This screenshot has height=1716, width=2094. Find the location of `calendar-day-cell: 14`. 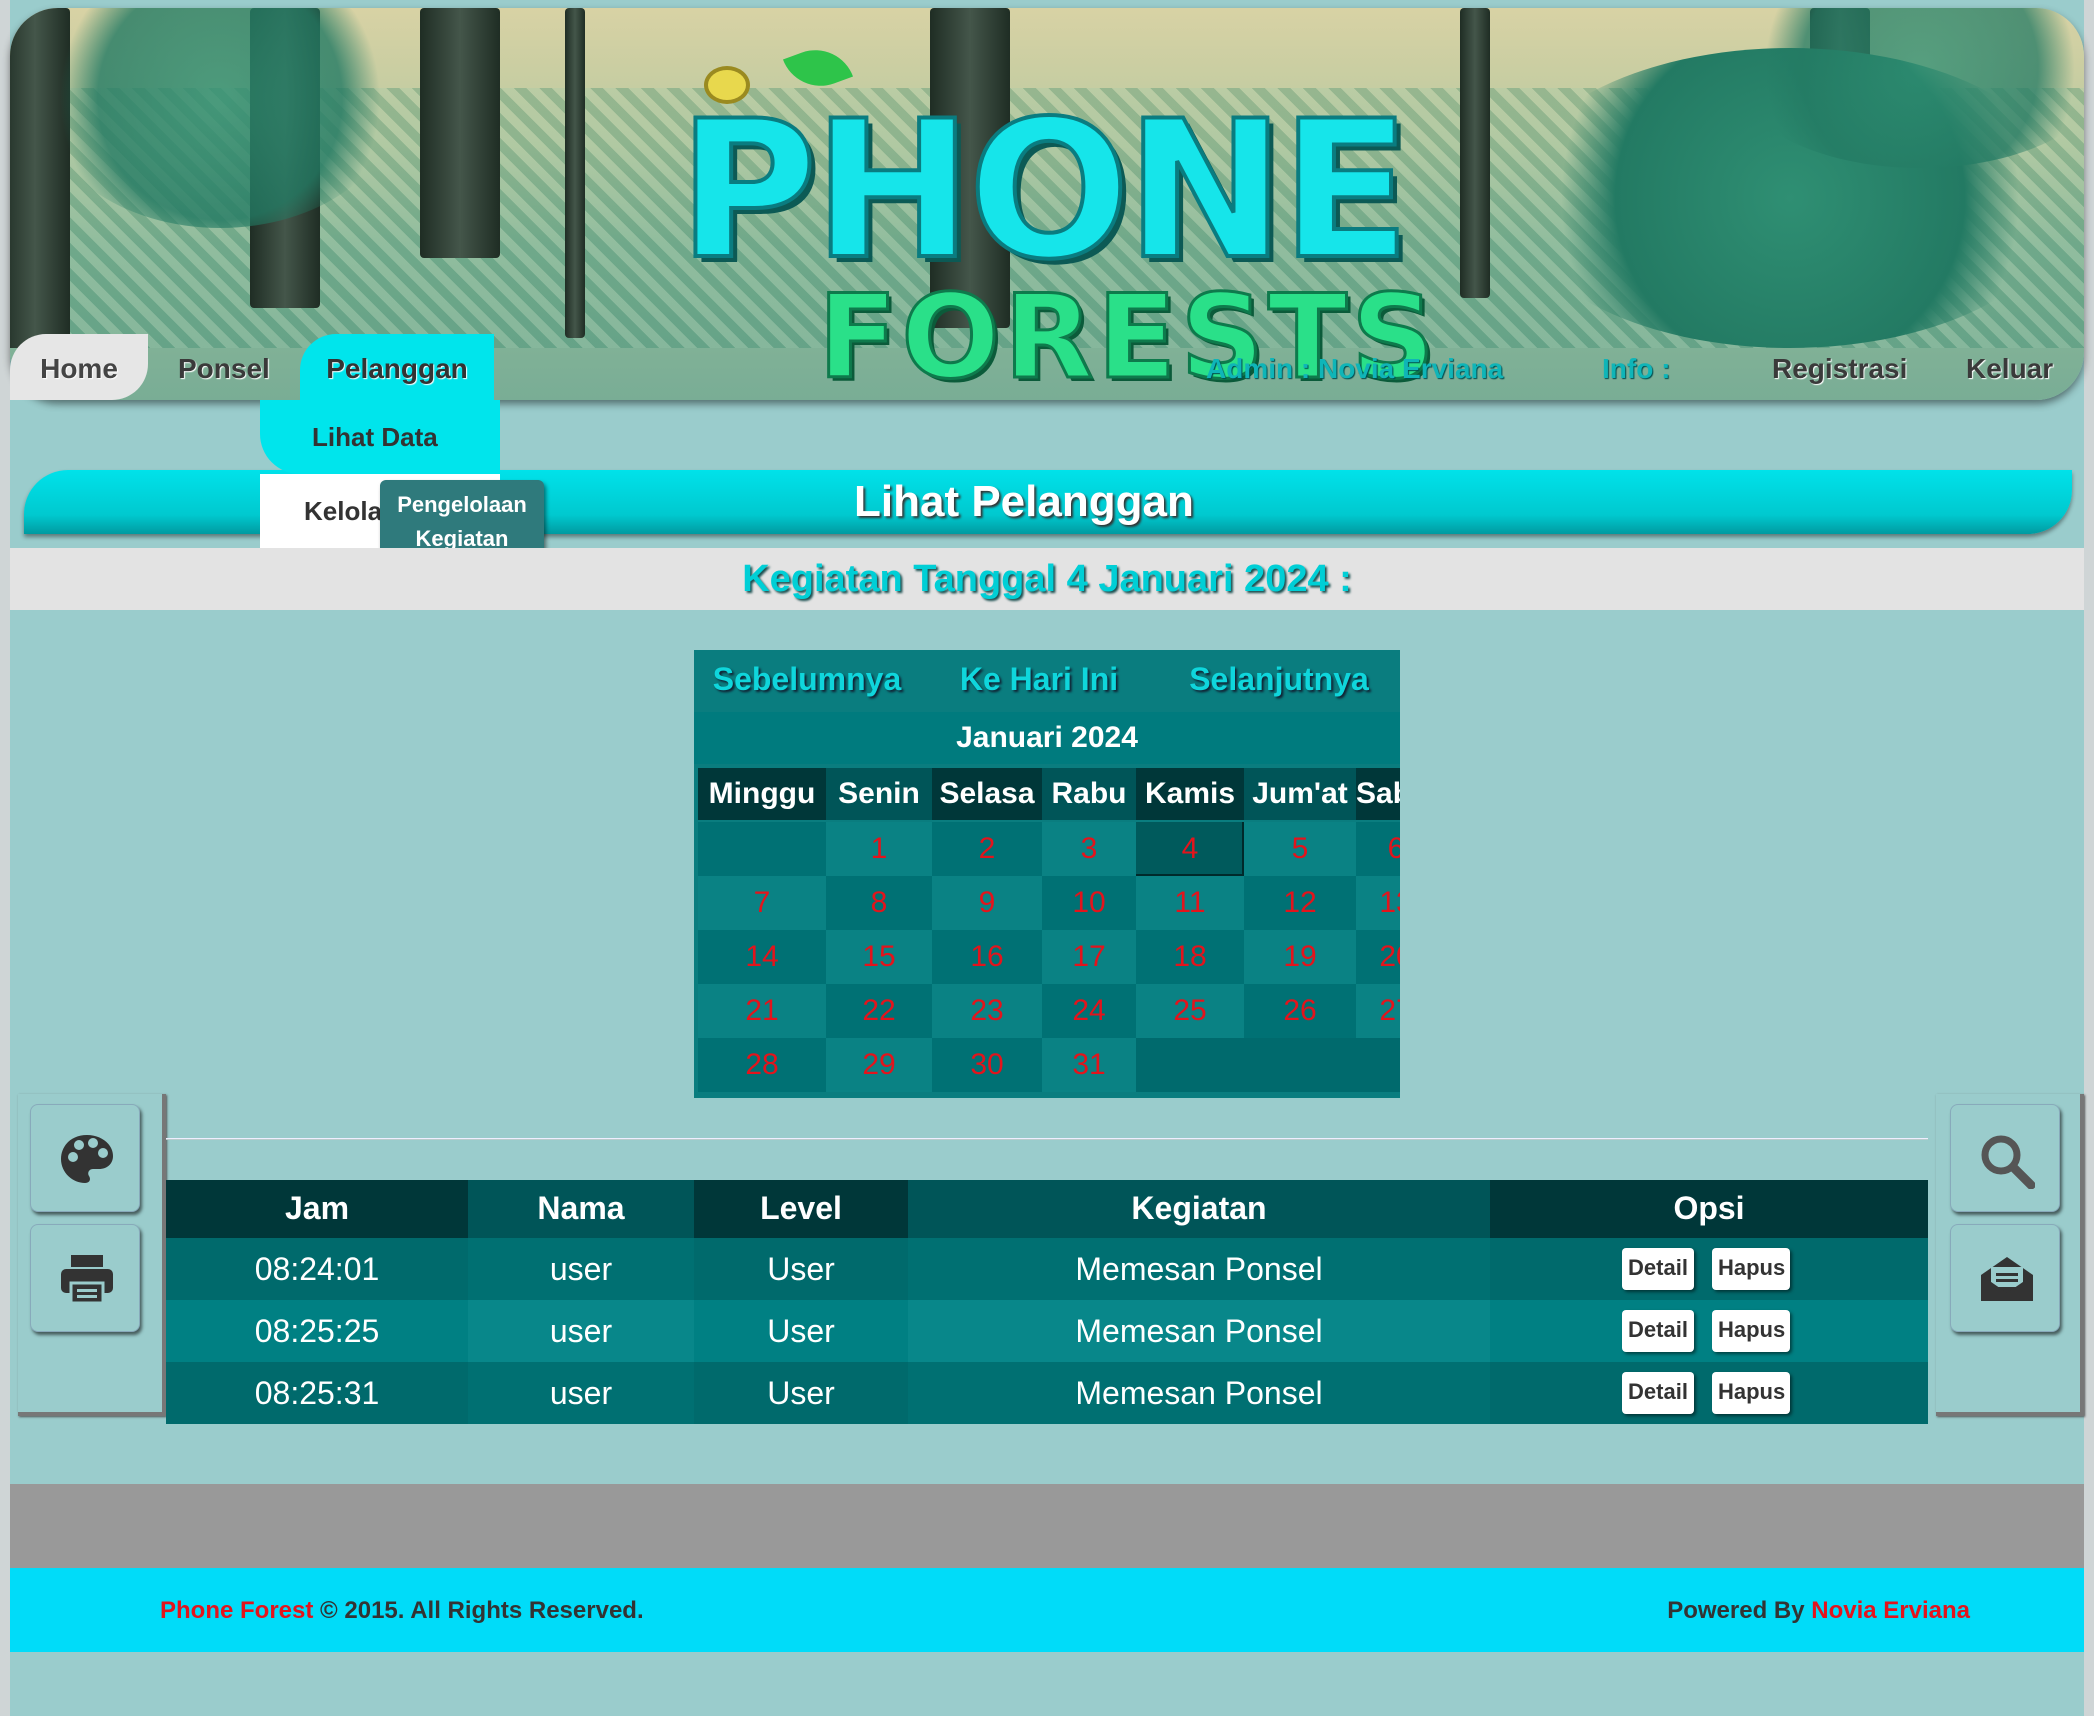

calendar-day-cell: 14 is located at coordinates (762, 957).